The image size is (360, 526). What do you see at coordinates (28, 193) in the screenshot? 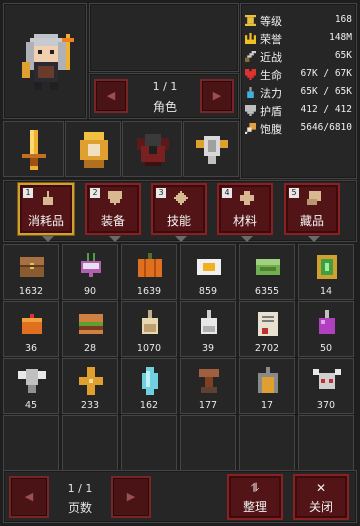
I see `tab-number-badge: 1` at bounding box center [28, 193].